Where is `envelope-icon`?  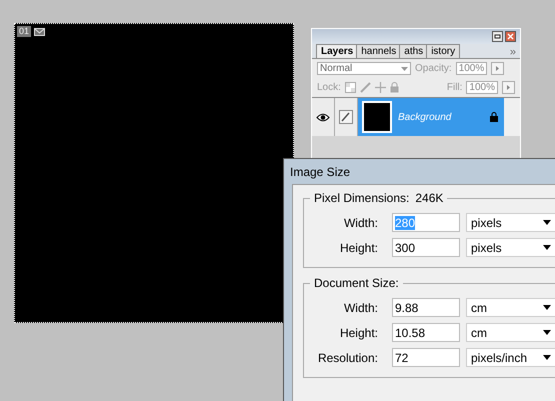
envelope-icon is located at coordinates (40, 32).